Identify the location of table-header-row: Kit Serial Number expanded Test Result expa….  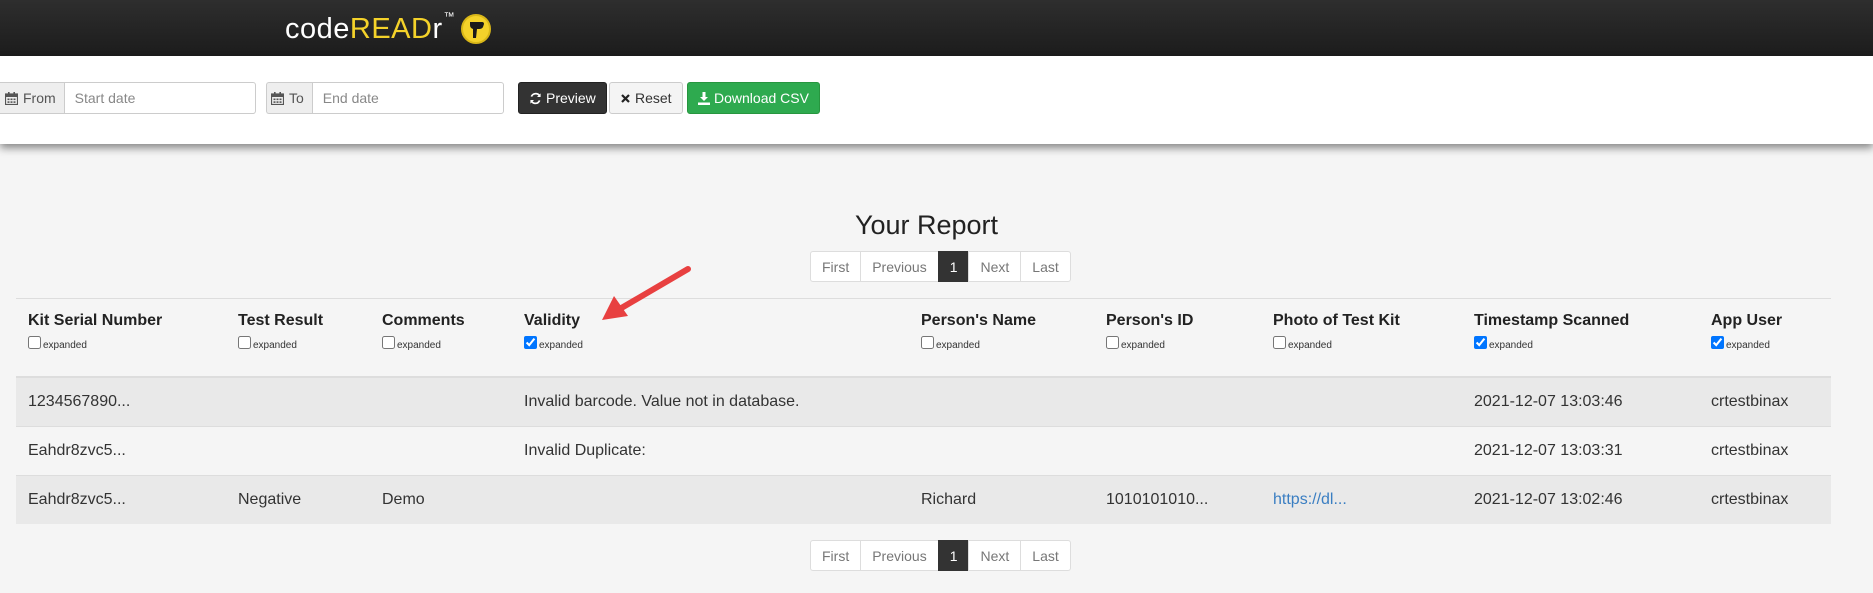
(923, 338).